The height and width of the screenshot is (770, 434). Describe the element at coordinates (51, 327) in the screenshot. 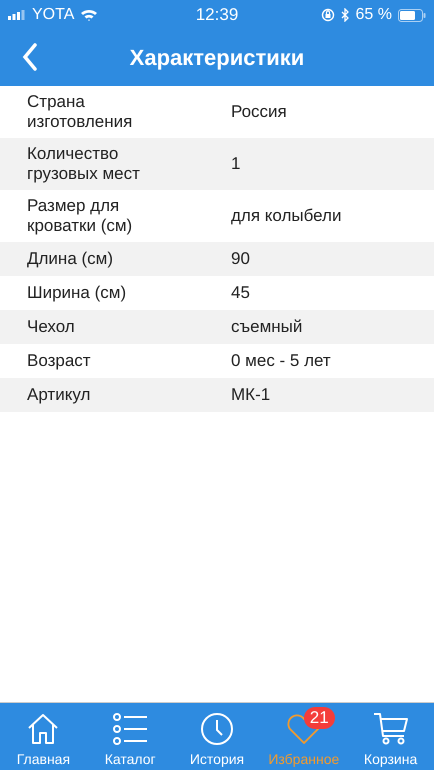

I see `spec-label: Чехол` at that location.